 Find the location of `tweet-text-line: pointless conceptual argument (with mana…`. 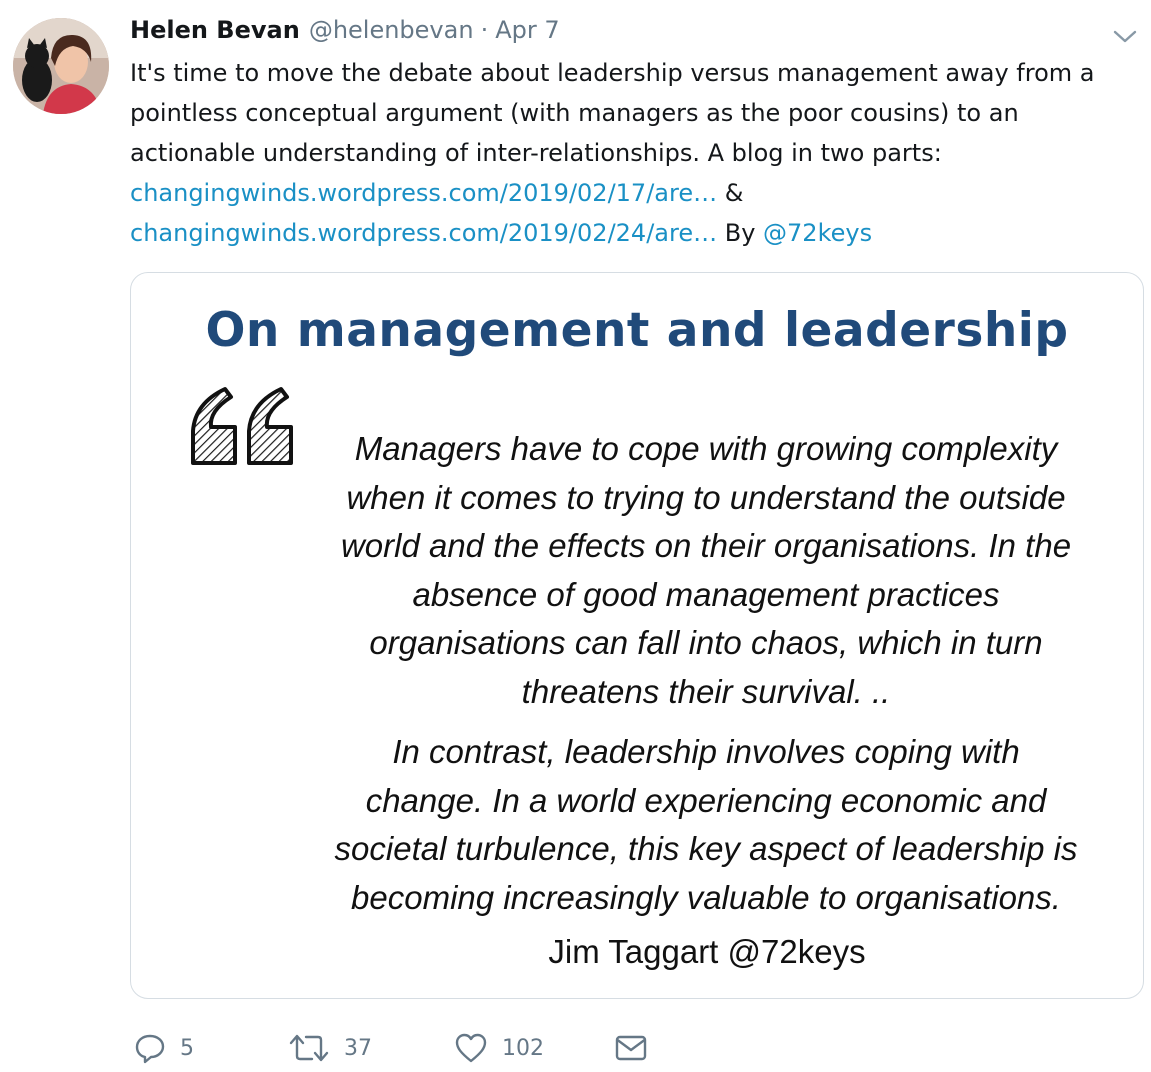

tweet-text-line: pointless conceptual argument (with mana… is located at coordinates (574, 113).